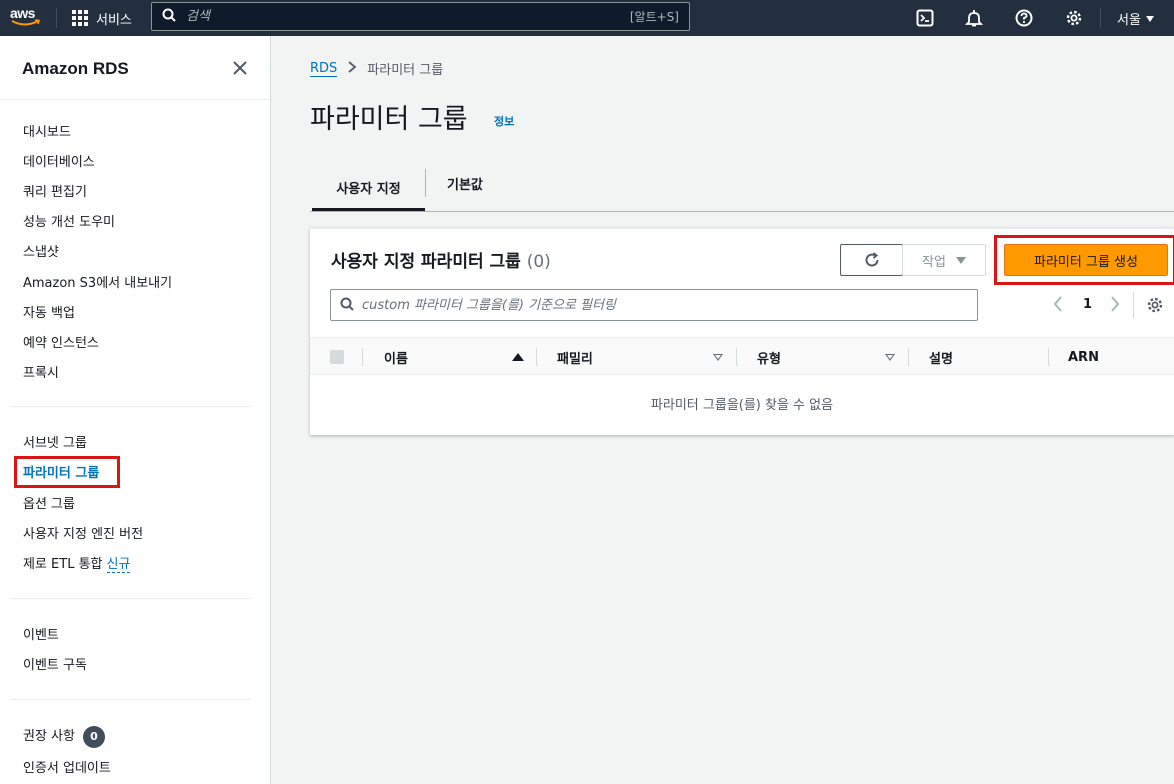  What do you see at coordinates (240, 68) in the screenshot?
I see `close-icon` at bounding box center [240, 68].